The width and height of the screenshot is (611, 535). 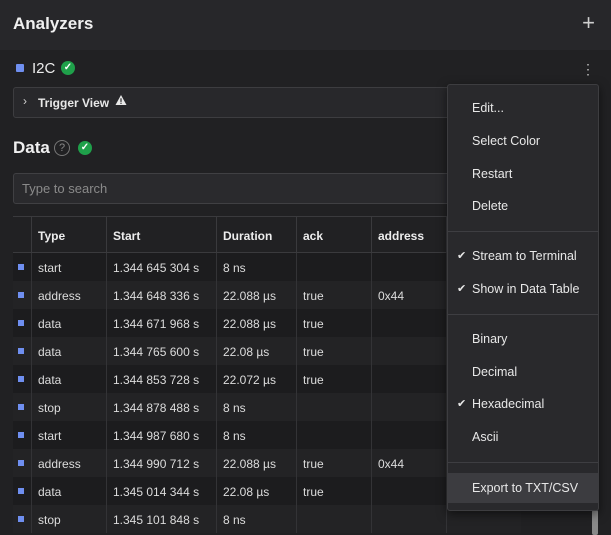 I want to click on table-row: stop 1.344 878 488 s8 ns, so click(x=267, y=407).